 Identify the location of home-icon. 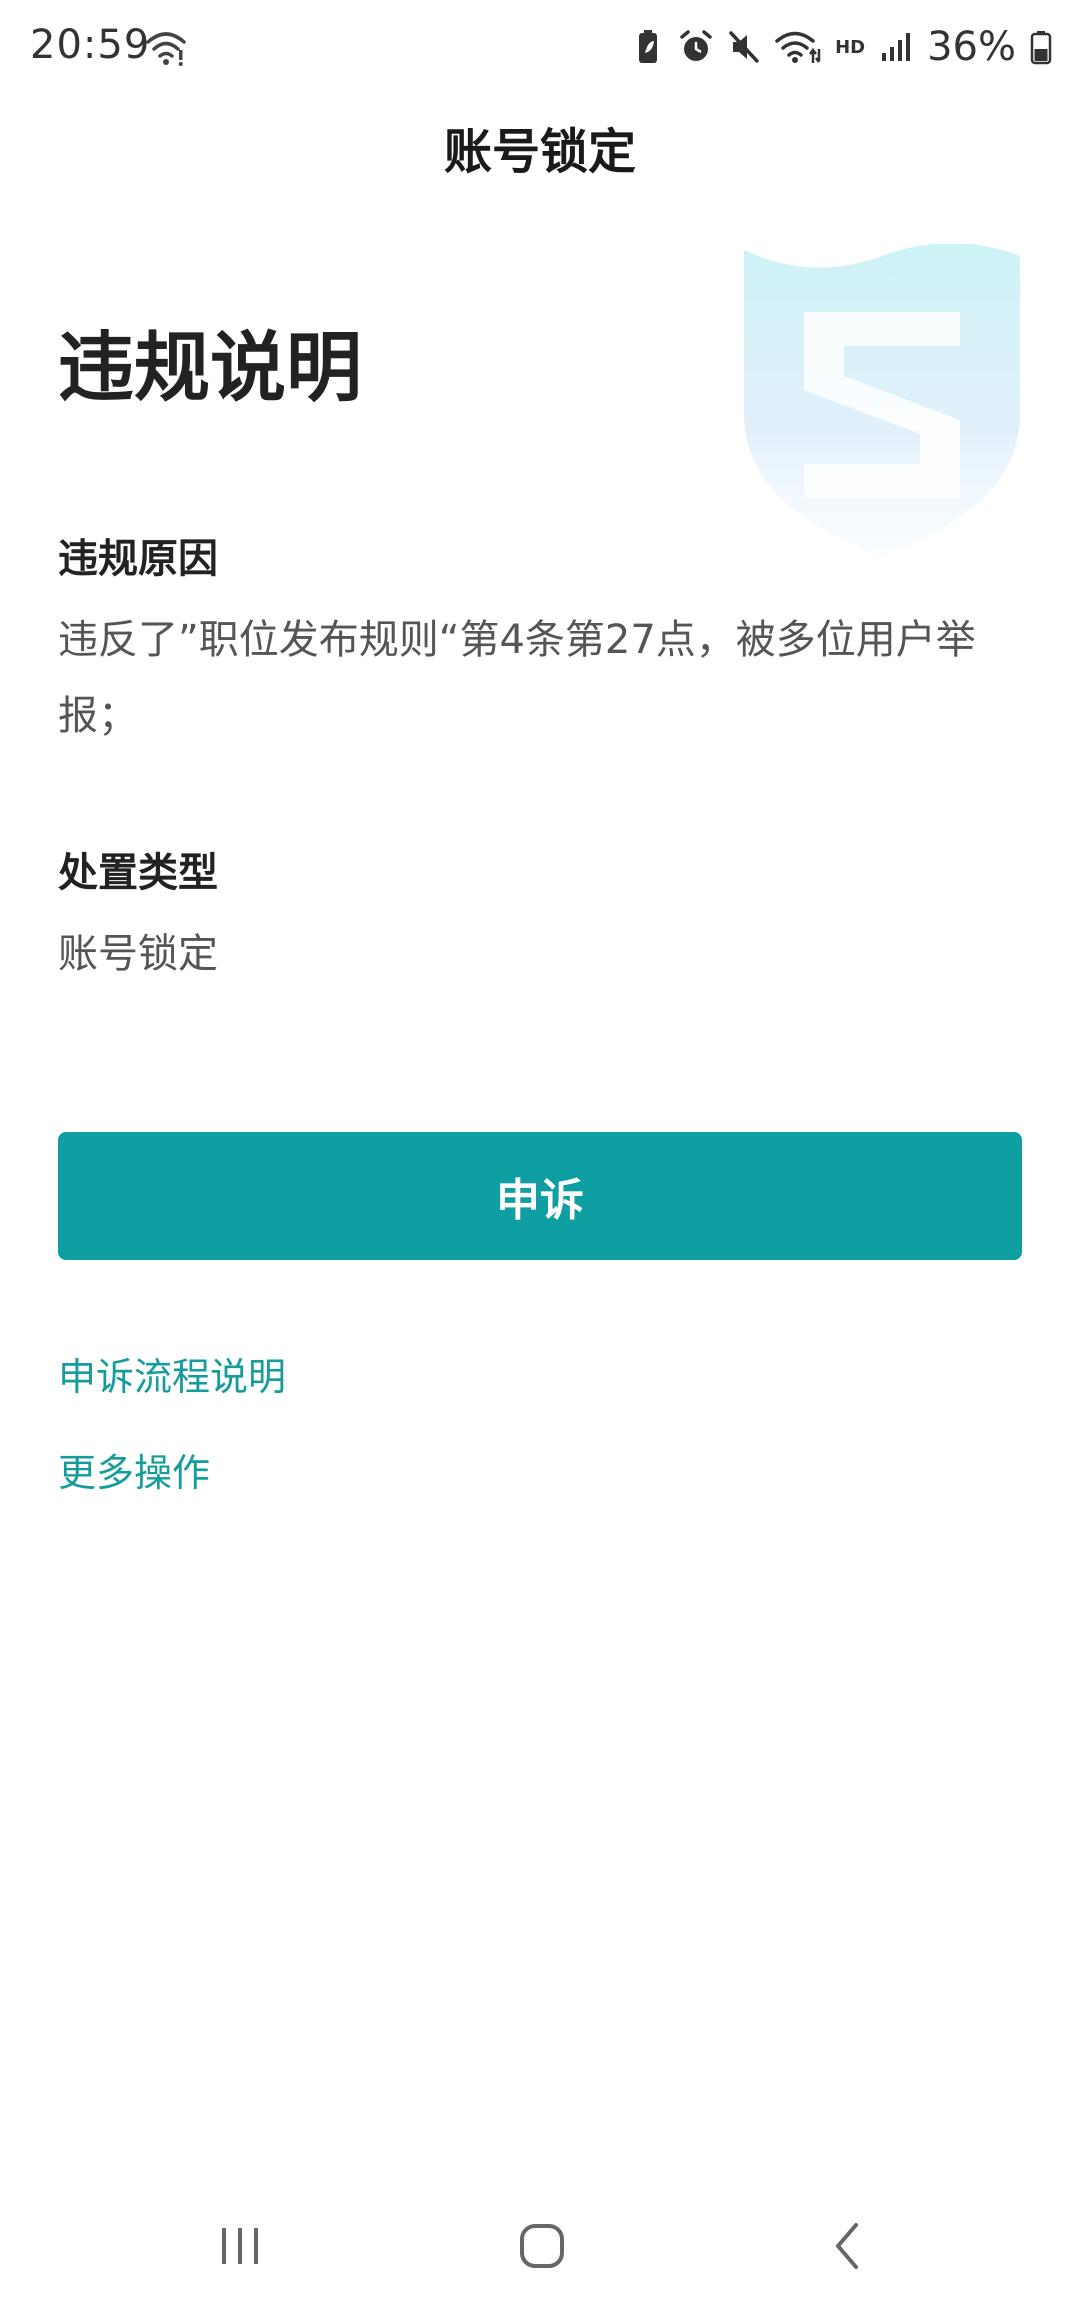
(542, 2246).